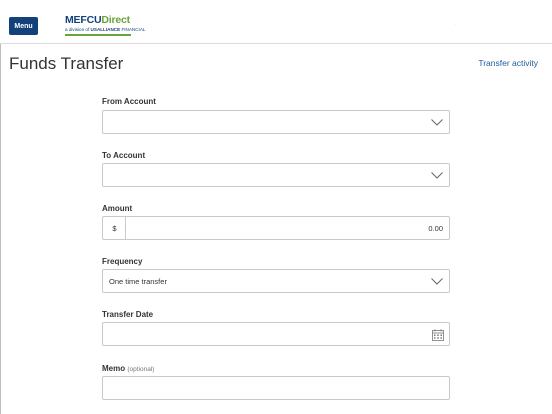 This screenshot has width=552, height=414. I want to click on amount-input: 0.00, so click(287, 228).